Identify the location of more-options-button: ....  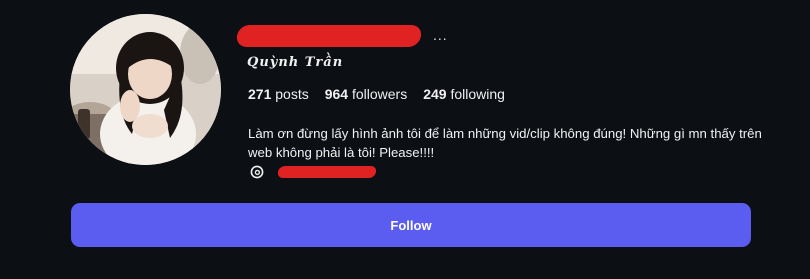
(440, 35).